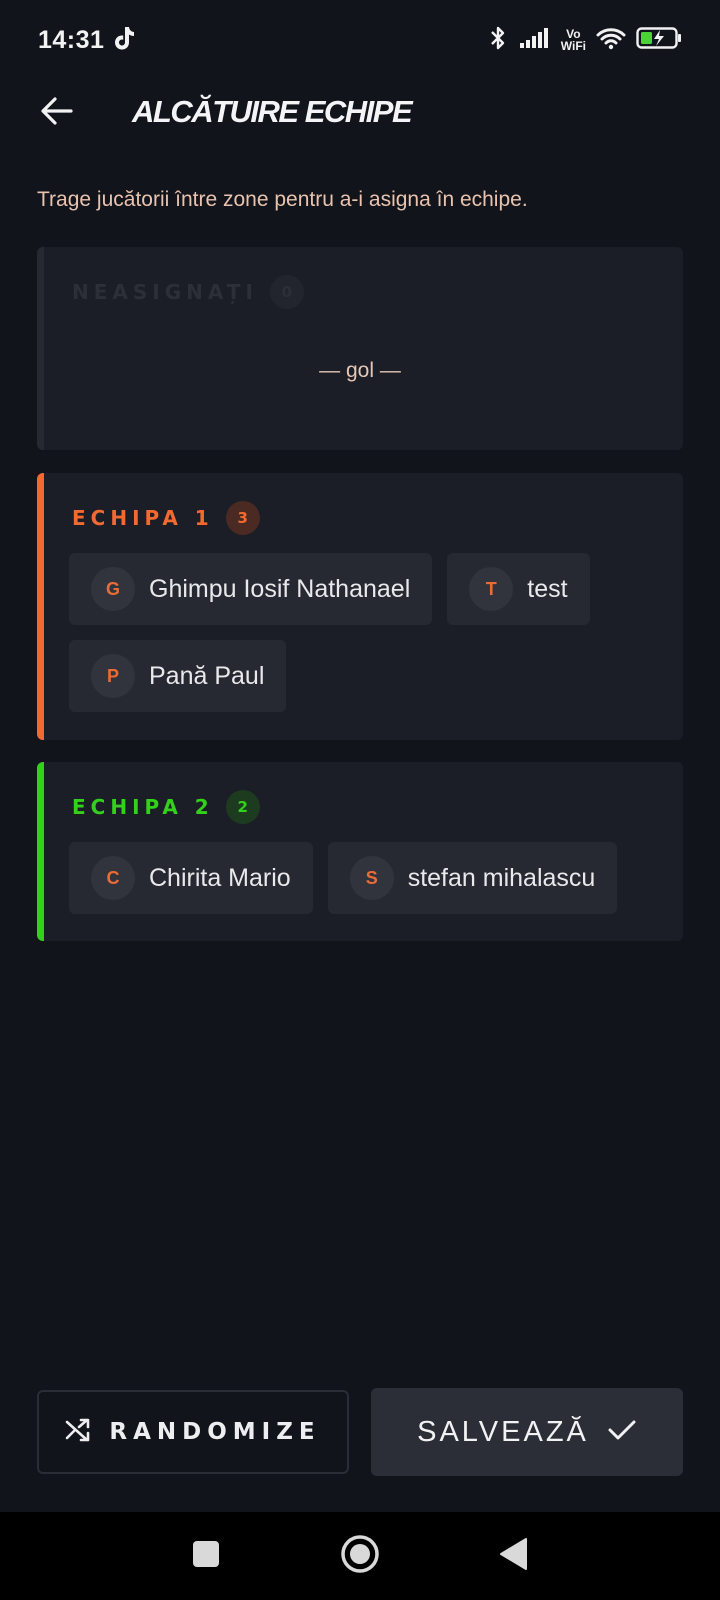 Image resolution: width=720 pixels, height=1600 pixels. What do you see at coordinates (143, 518) in the screenshot?
I see `team1-title: ECHIPA 1` at bounding box center [143, 518].